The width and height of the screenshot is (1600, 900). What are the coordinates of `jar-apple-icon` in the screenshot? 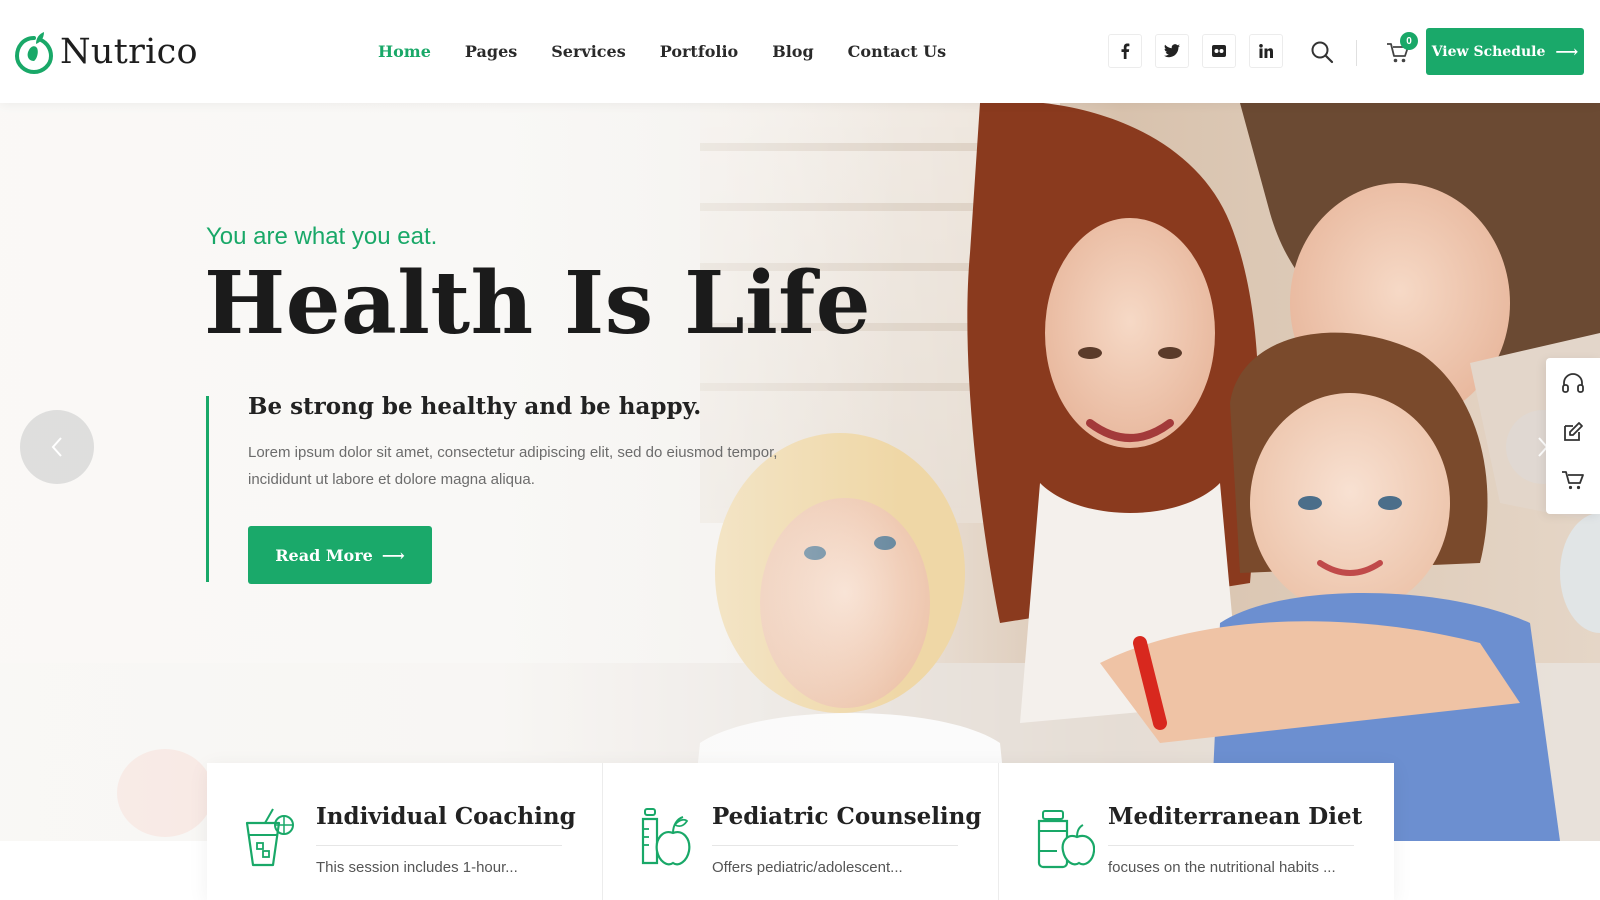 It's located at (1065, 838).